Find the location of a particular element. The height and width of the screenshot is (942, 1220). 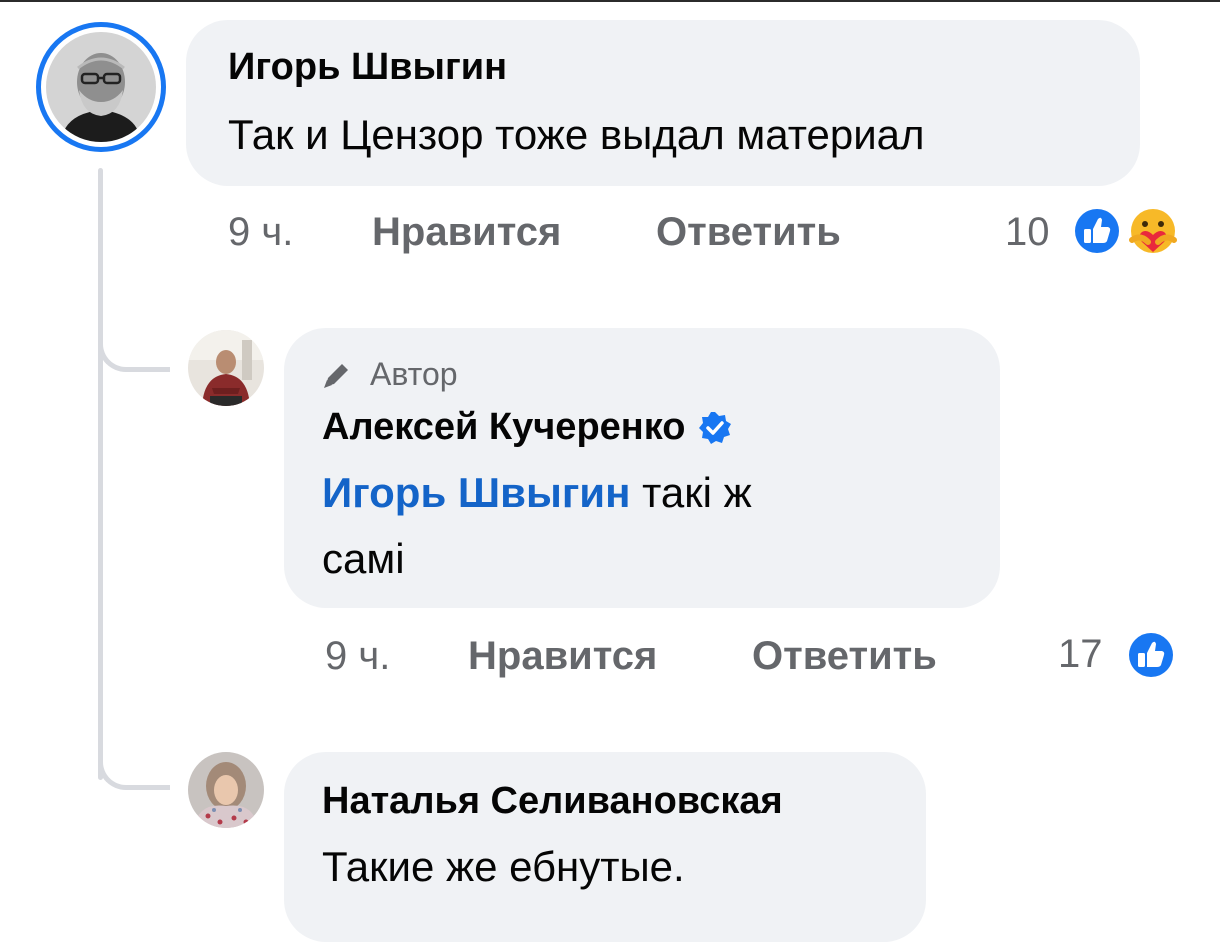

pencil-icon is located at coordinates (337, 375).